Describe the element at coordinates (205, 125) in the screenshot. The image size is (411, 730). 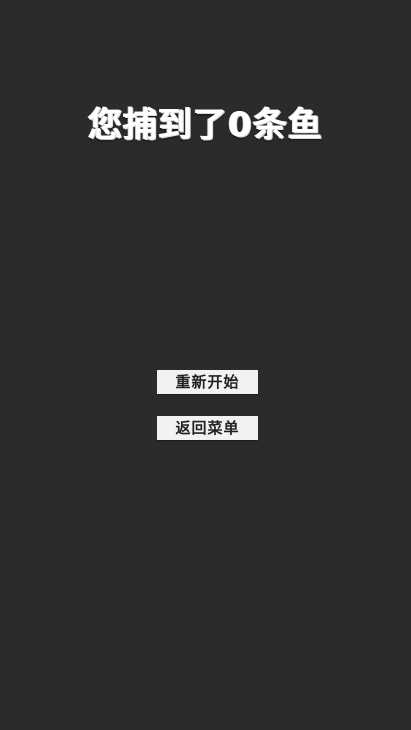
I see `catch-result-title: 您捕到了0条鱼` at that location.